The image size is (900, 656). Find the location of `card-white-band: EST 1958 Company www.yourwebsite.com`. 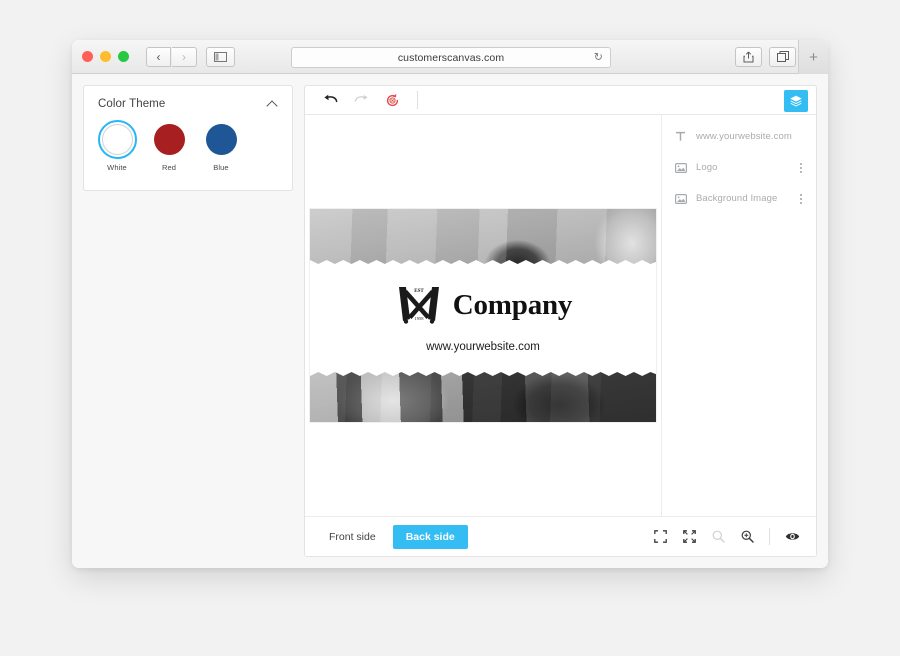

card-white-band: EST 1958 Company www.yourwebsite.com is located at coordinates (483, 318).